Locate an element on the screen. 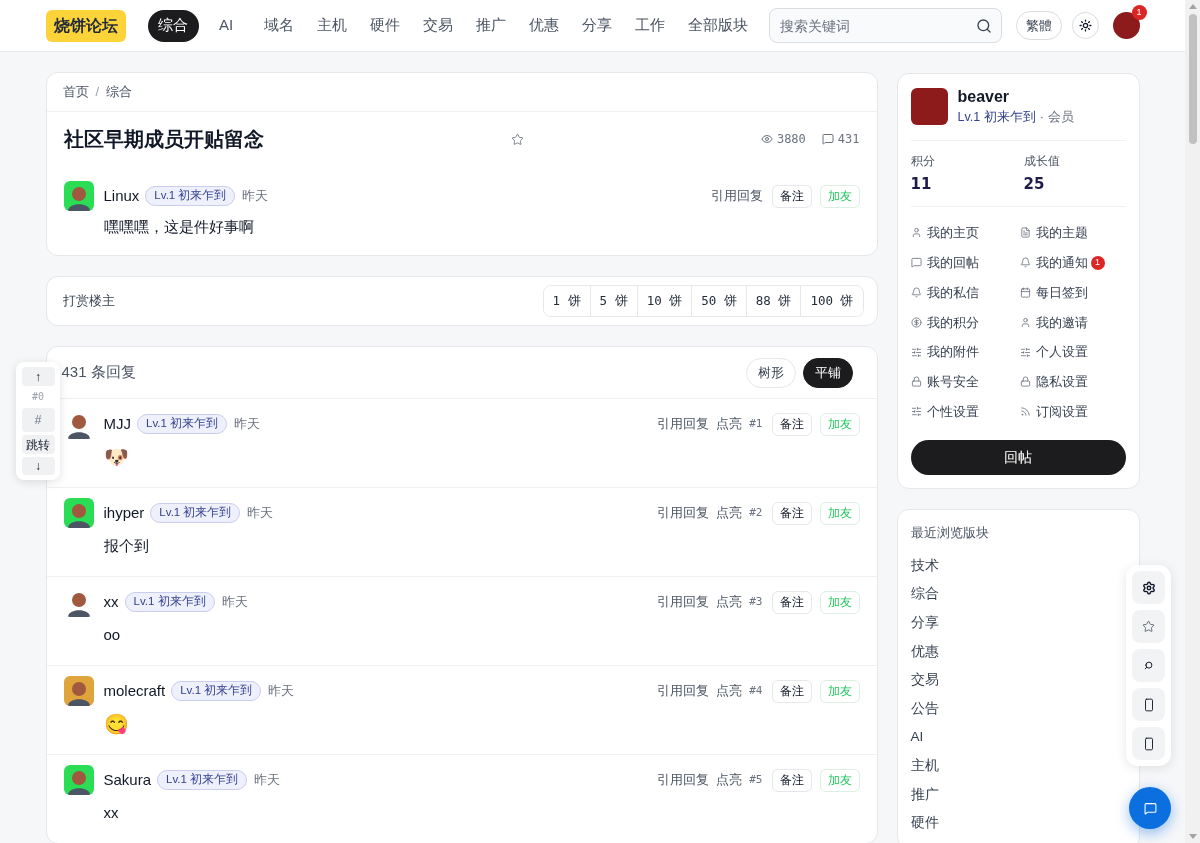  scrollbar is located at coordinates (1192, 421).